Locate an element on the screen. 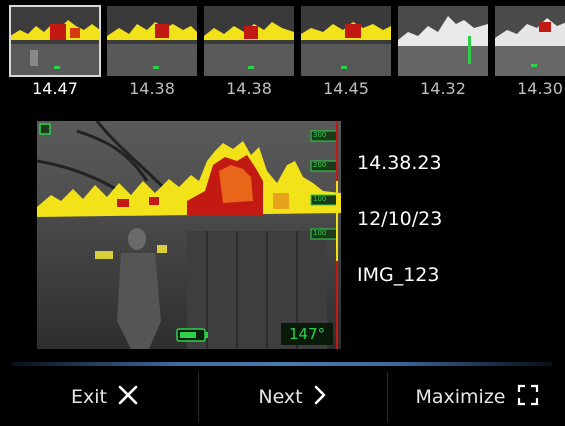  image-filename: IMG_123 is located at coordinates (398, 275).